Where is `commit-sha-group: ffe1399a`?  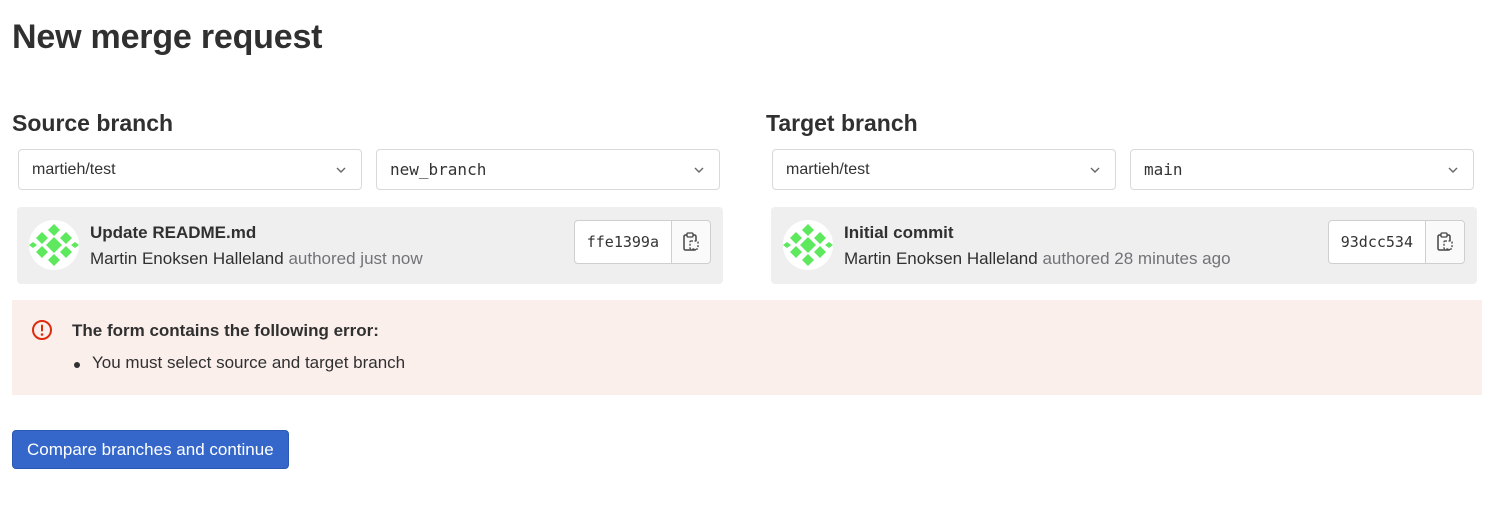 commit-sha-group: ffe1399a is located at coordinates (642, 242).